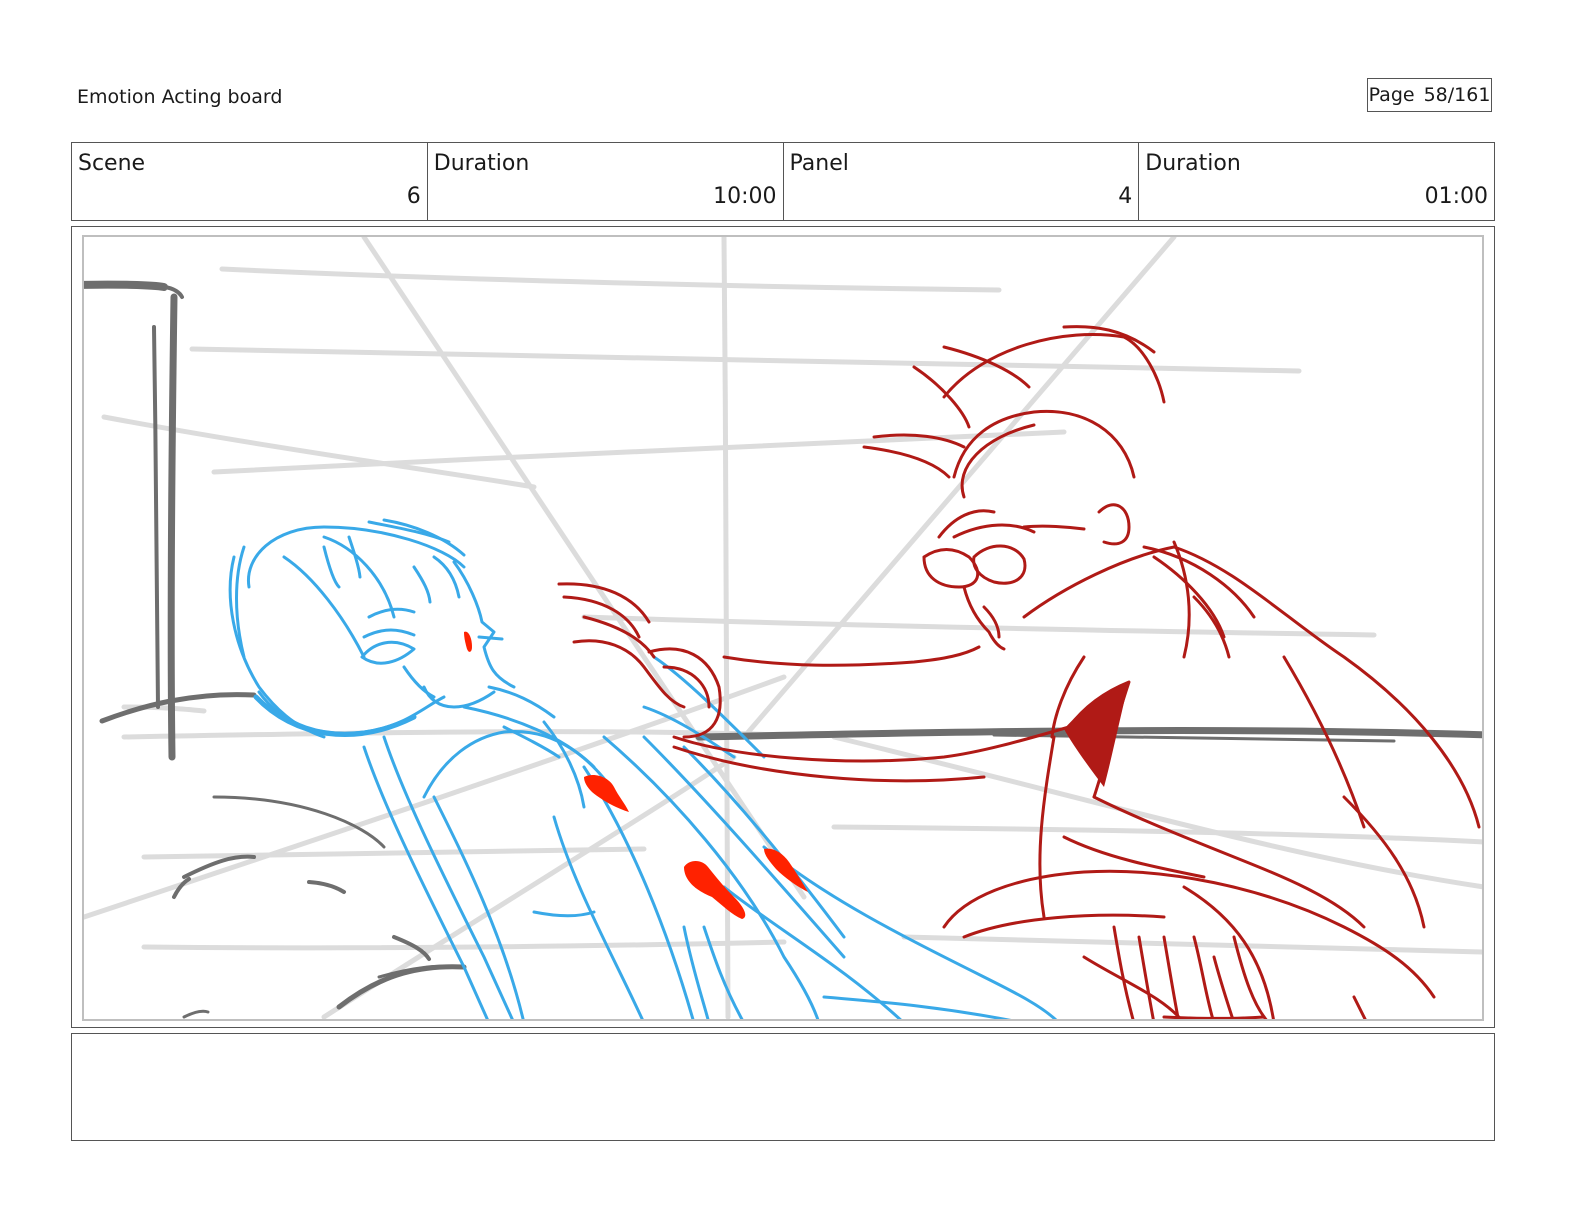 The height and width of the screenshot is (1224, 1584). I want to click on scene-label: Scene, so click(112, 163).